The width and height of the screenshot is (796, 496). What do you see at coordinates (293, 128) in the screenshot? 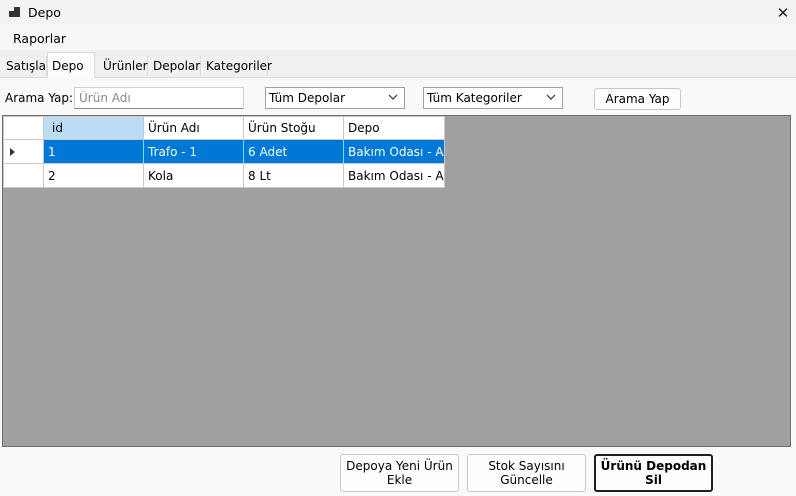
I see `column-header-urun-stogu: Ürün Stoğu` at bounding box center [293, 128].